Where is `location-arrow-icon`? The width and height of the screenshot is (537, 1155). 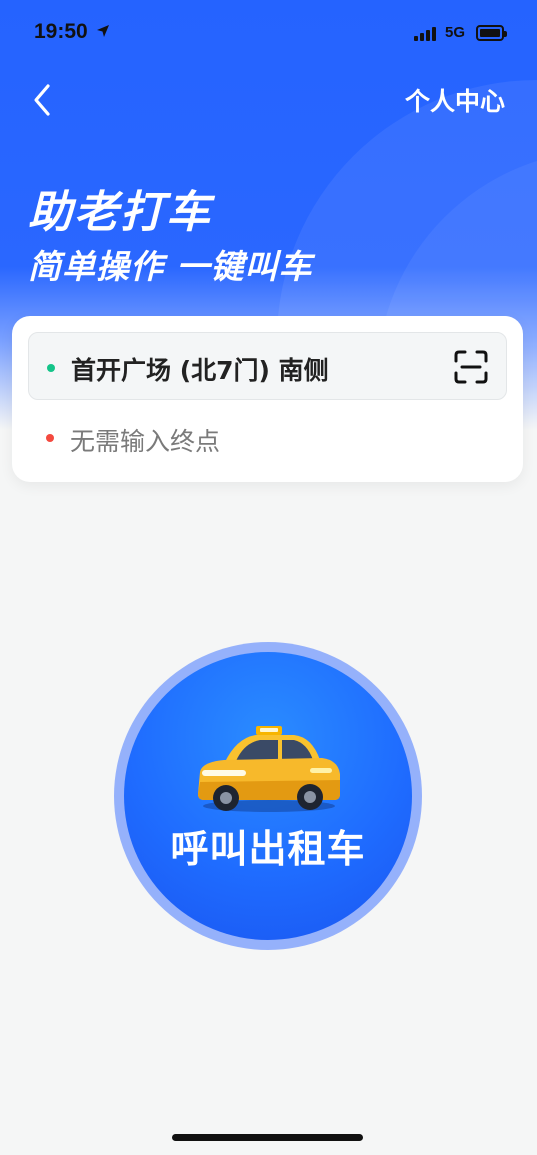 location-arrow-icon is located at coordinates (103, 31).